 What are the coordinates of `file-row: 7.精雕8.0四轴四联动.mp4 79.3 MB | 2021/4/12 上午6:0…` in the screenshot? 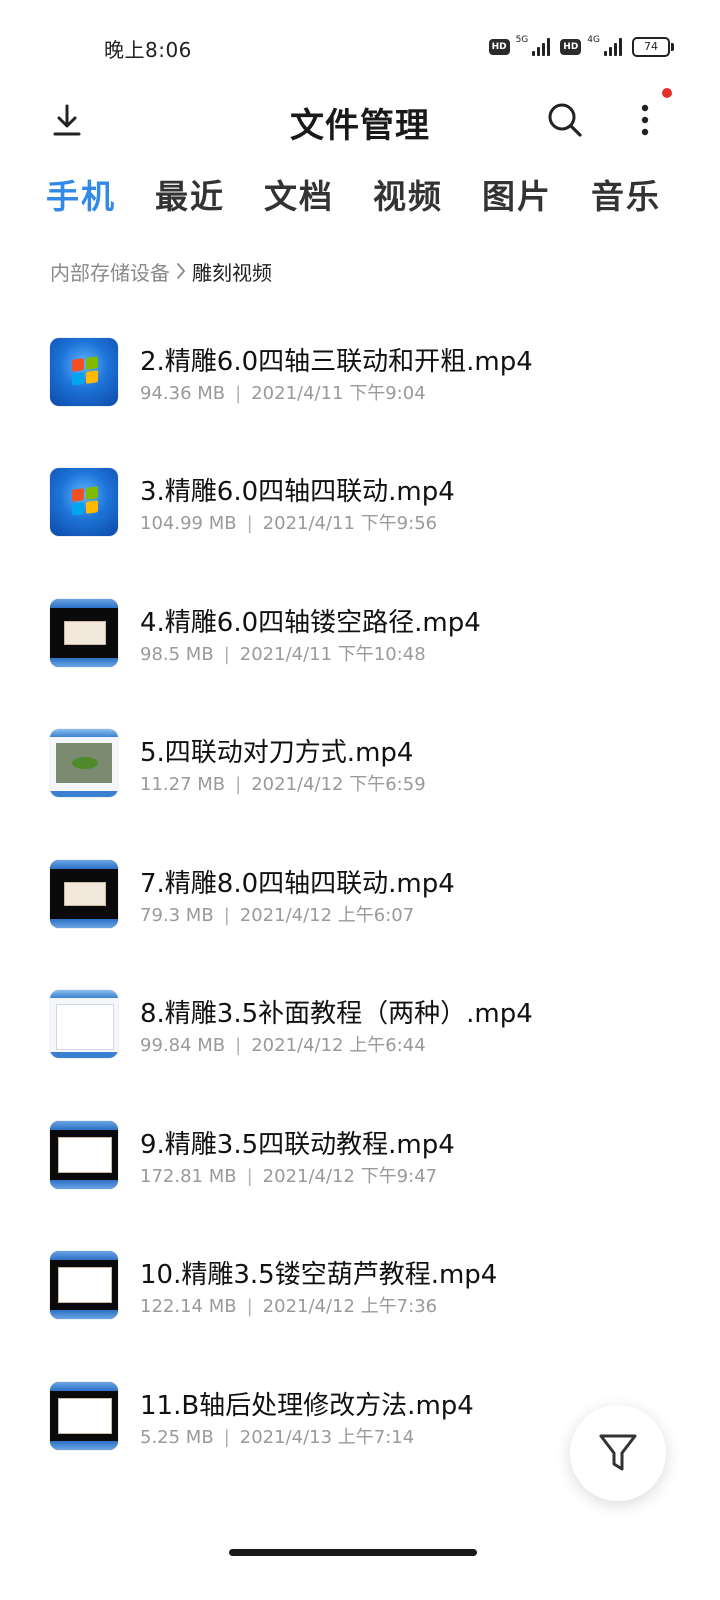 It's located at (360, 912).